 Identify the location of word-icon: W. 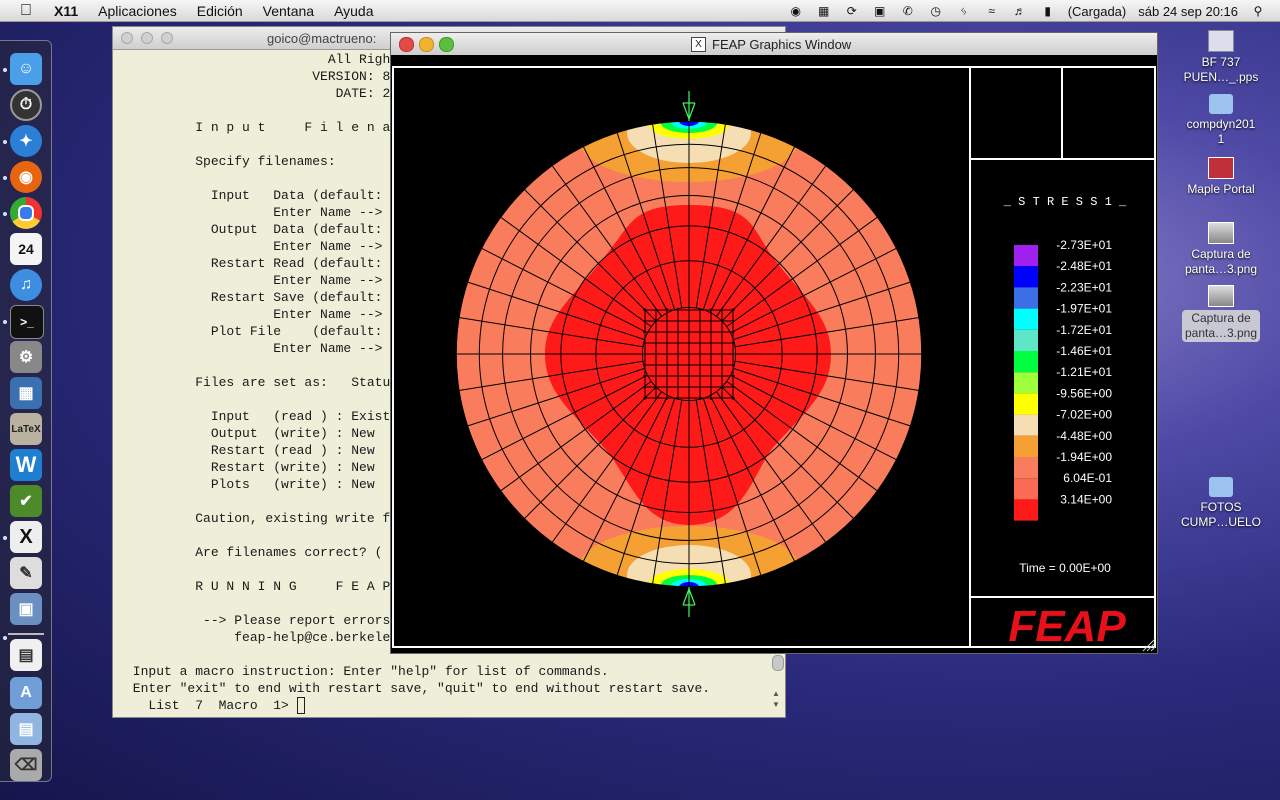
(26, 465).